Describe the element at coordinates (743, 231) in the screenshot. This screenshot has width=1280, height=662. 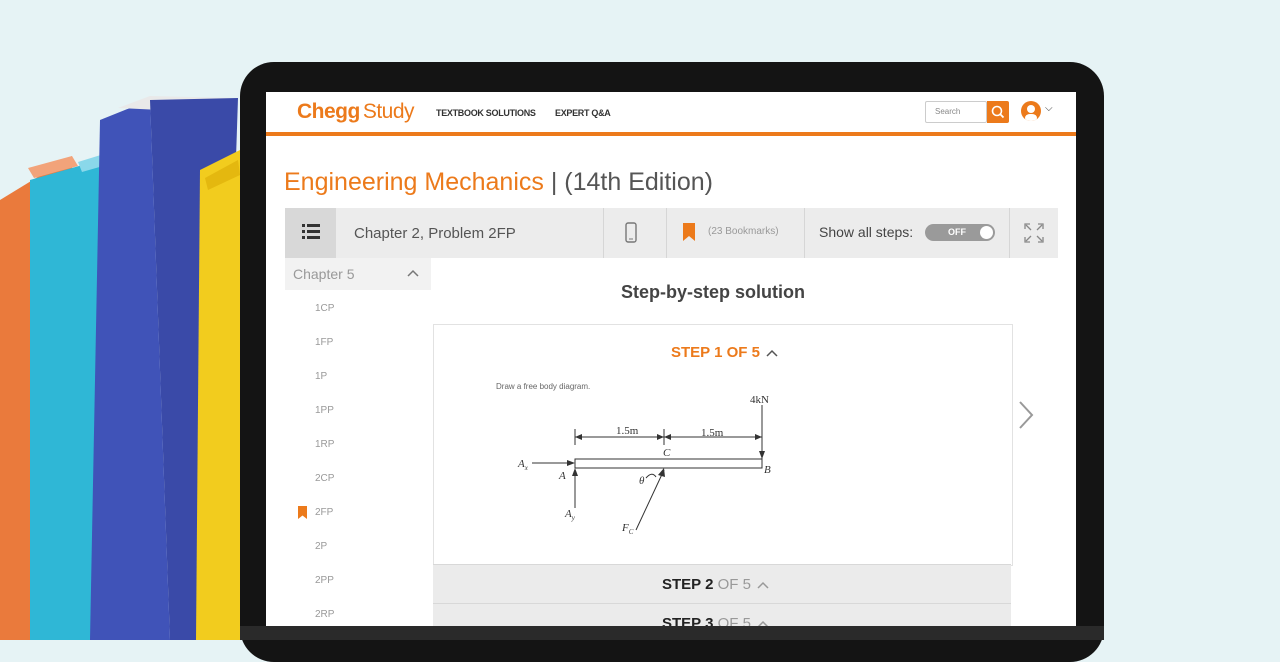
I see `bookmarks-count: (23 Bookmarks)` at that location.